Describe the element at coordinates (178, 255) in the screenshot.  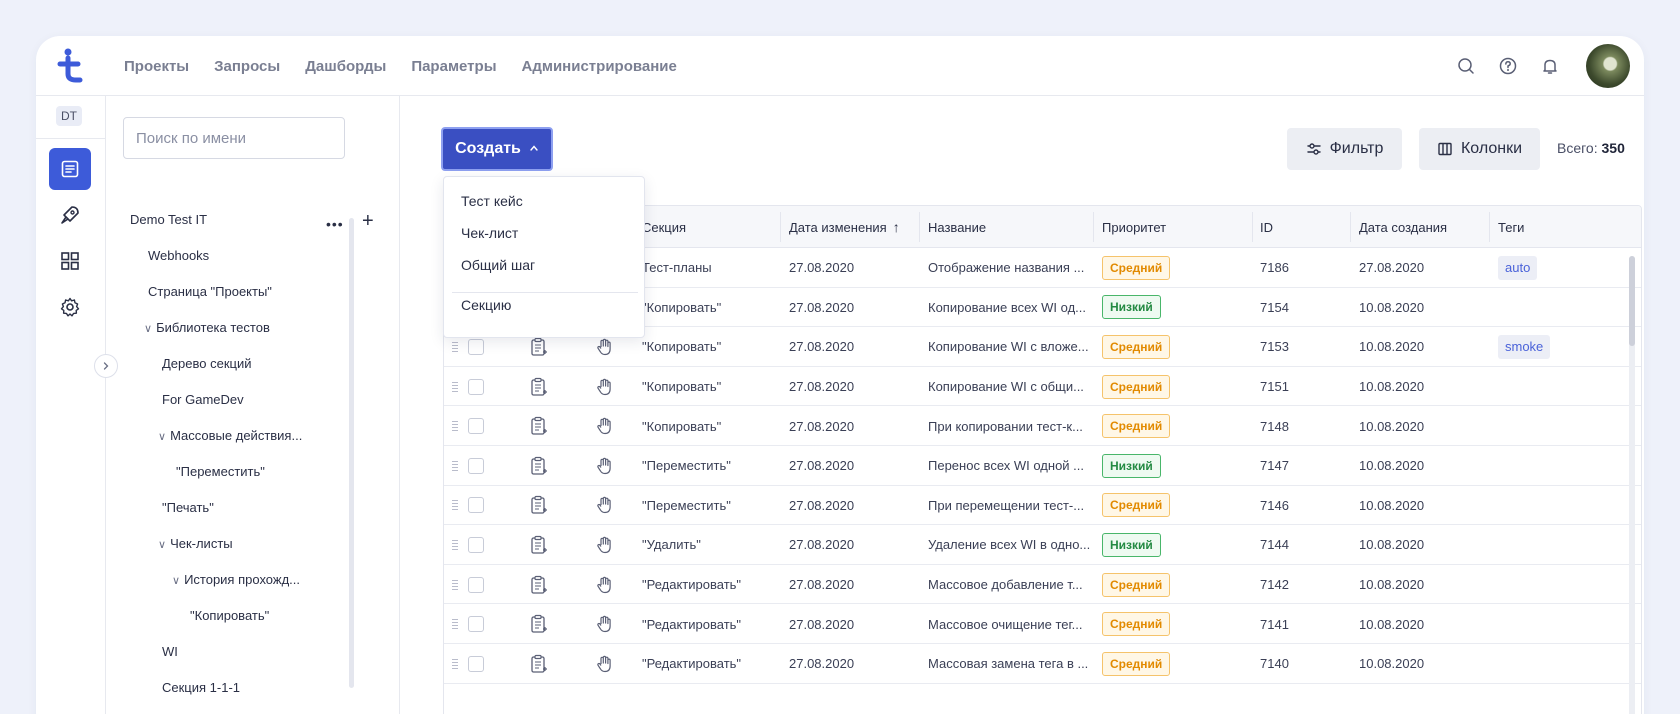
I see `tree-item: Webhooks` at that location.